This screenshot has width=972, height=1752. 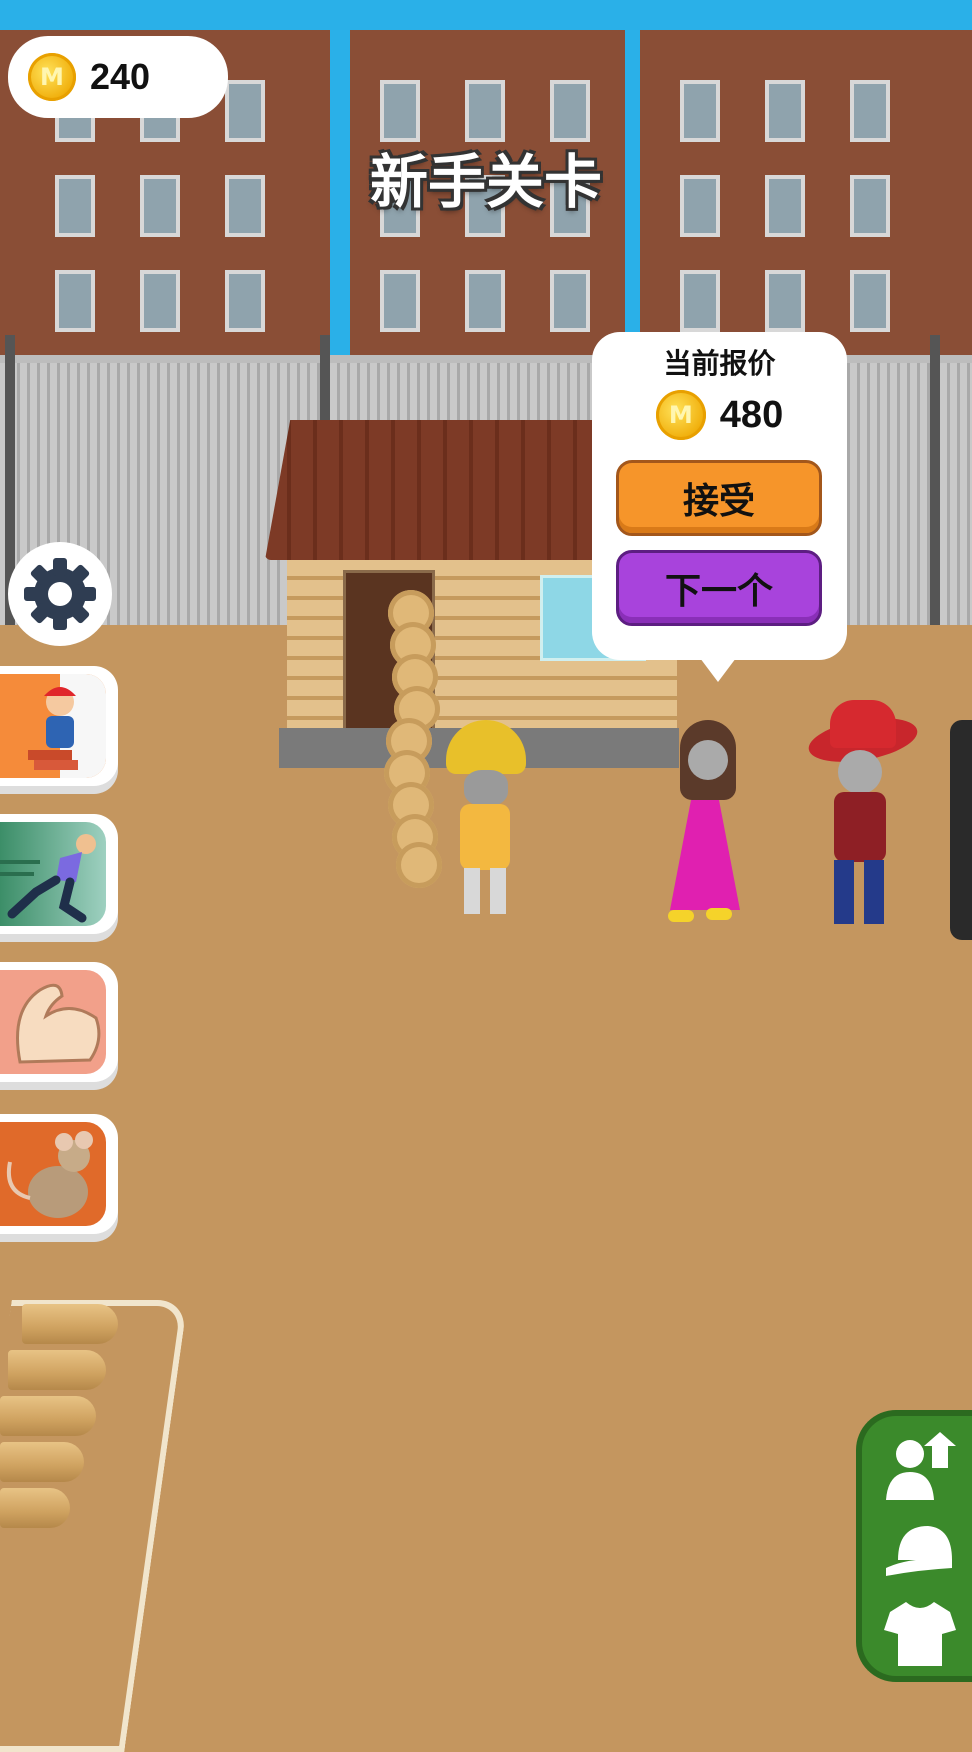 I want to click on skill-card-runner, so click(x=59, y=874).